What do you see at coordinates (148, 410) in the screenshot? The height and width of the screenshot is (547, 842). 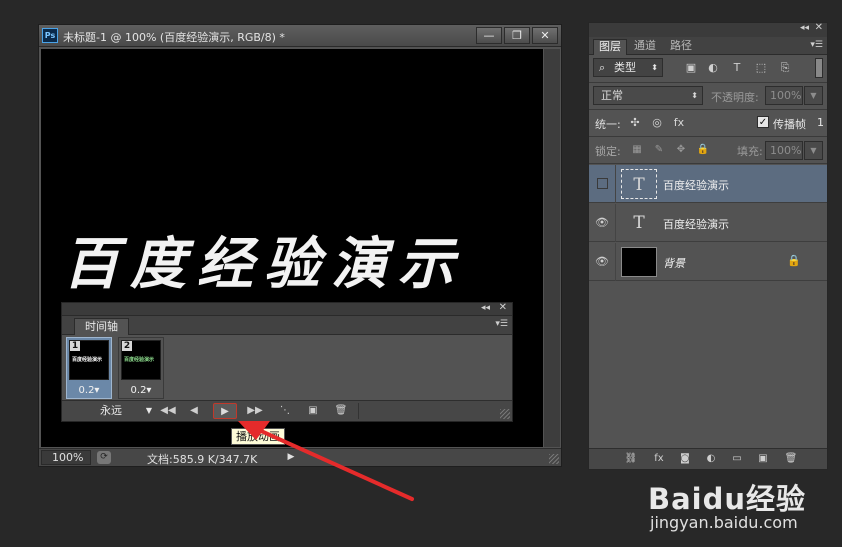 I see `chevron-down-icon: ▼` at bounding box center [148, 410].